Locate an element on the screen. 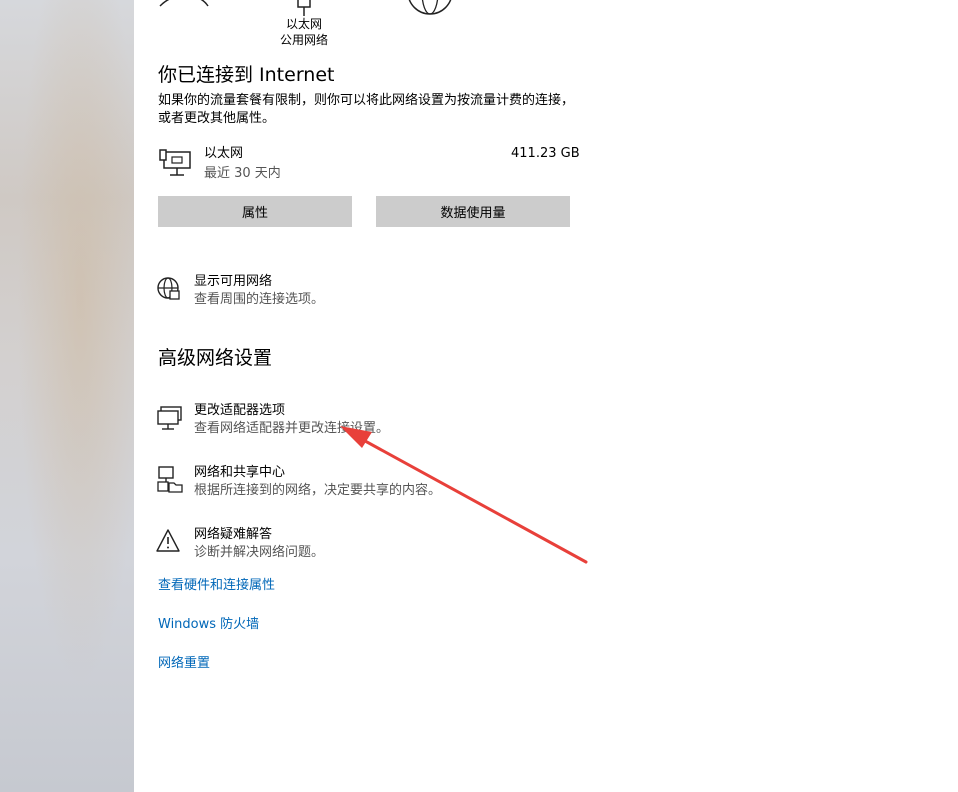 The image size is (958, 792). annotation-arrow is located at coordinates (464, 495).